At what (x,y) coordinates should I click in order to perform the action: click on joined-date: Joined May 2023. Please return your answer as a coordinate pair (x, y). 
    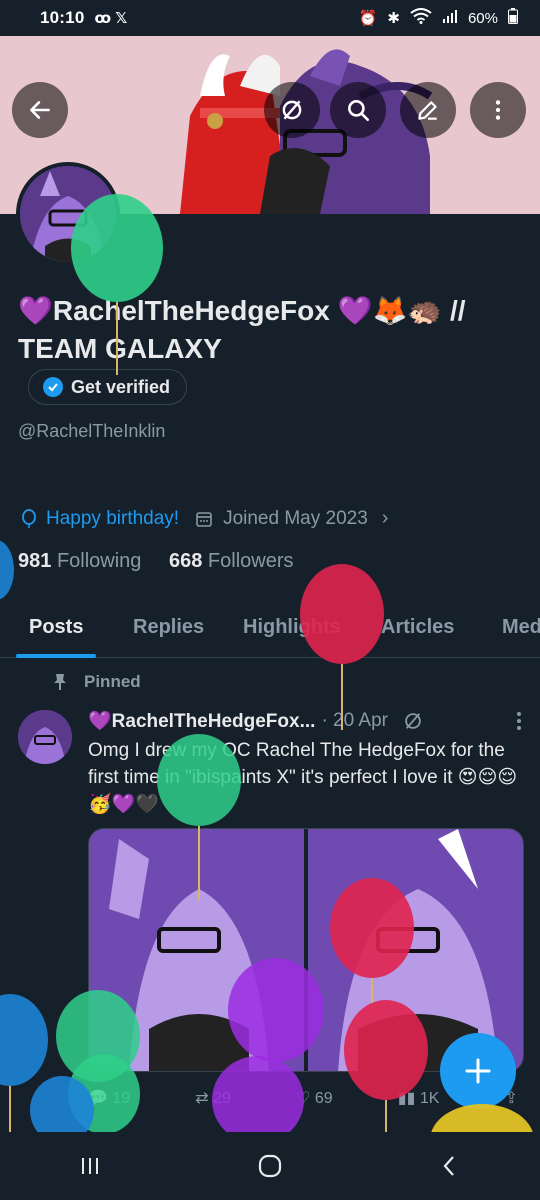
    Looking at the image, I should click on (295, 518).